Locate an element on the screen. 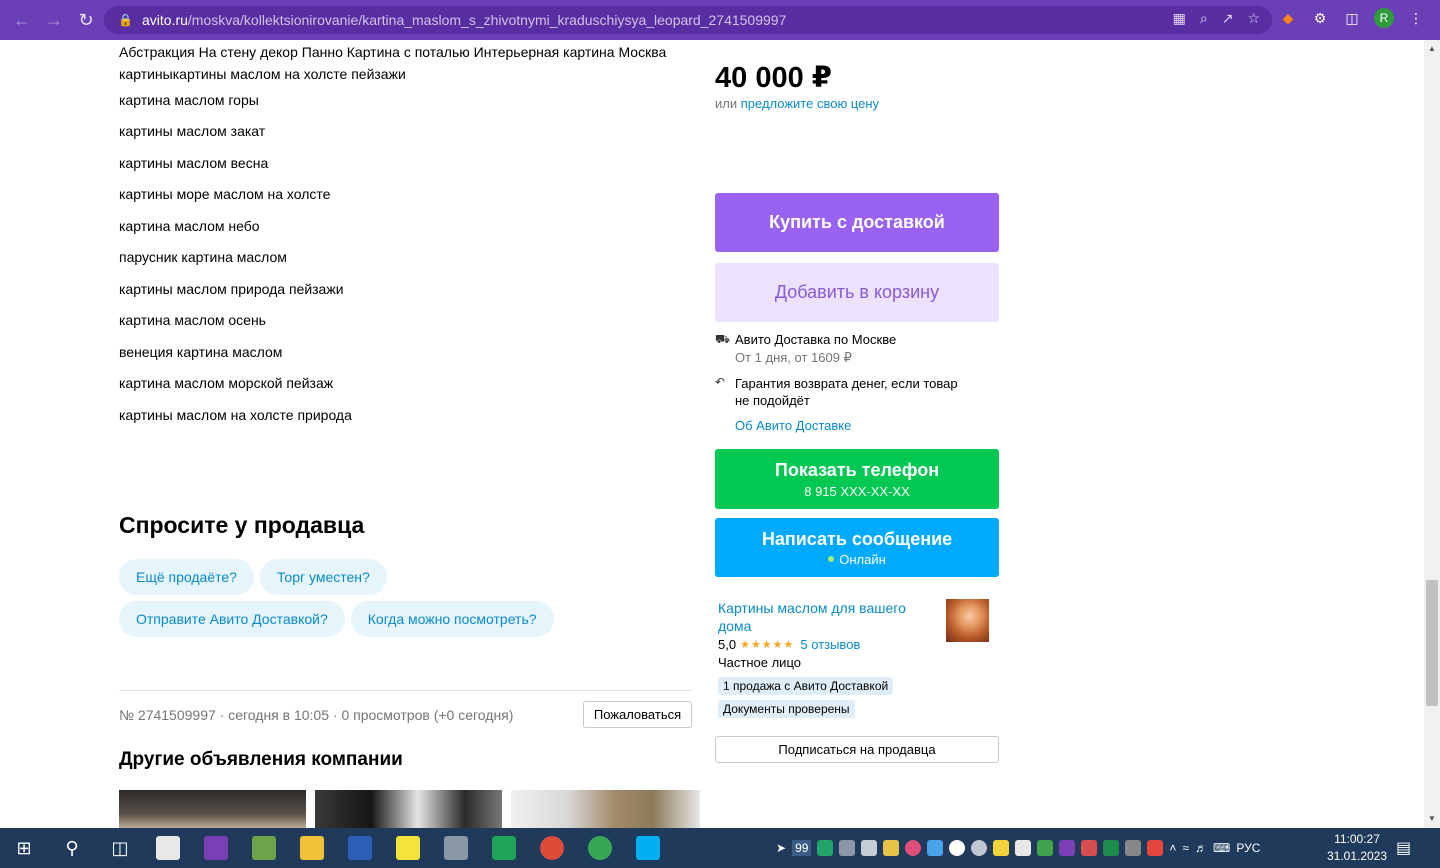 This screenshot has width=1440, height=868. back-icon: ← is located at coordinates (22, 20).